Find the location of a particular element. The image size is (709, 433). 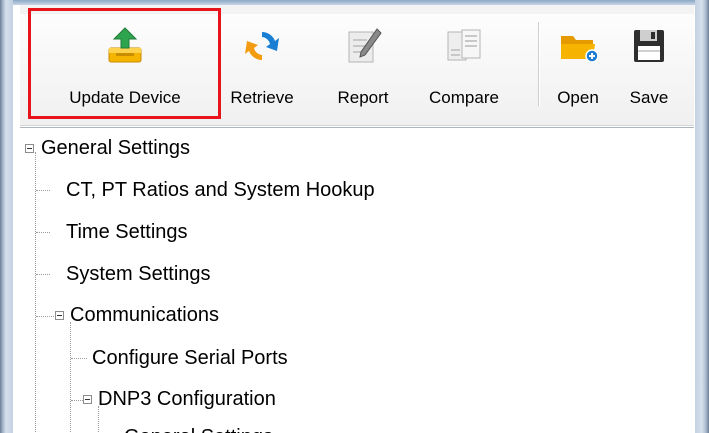

window-frame-left is located at coordinates (6, 216).